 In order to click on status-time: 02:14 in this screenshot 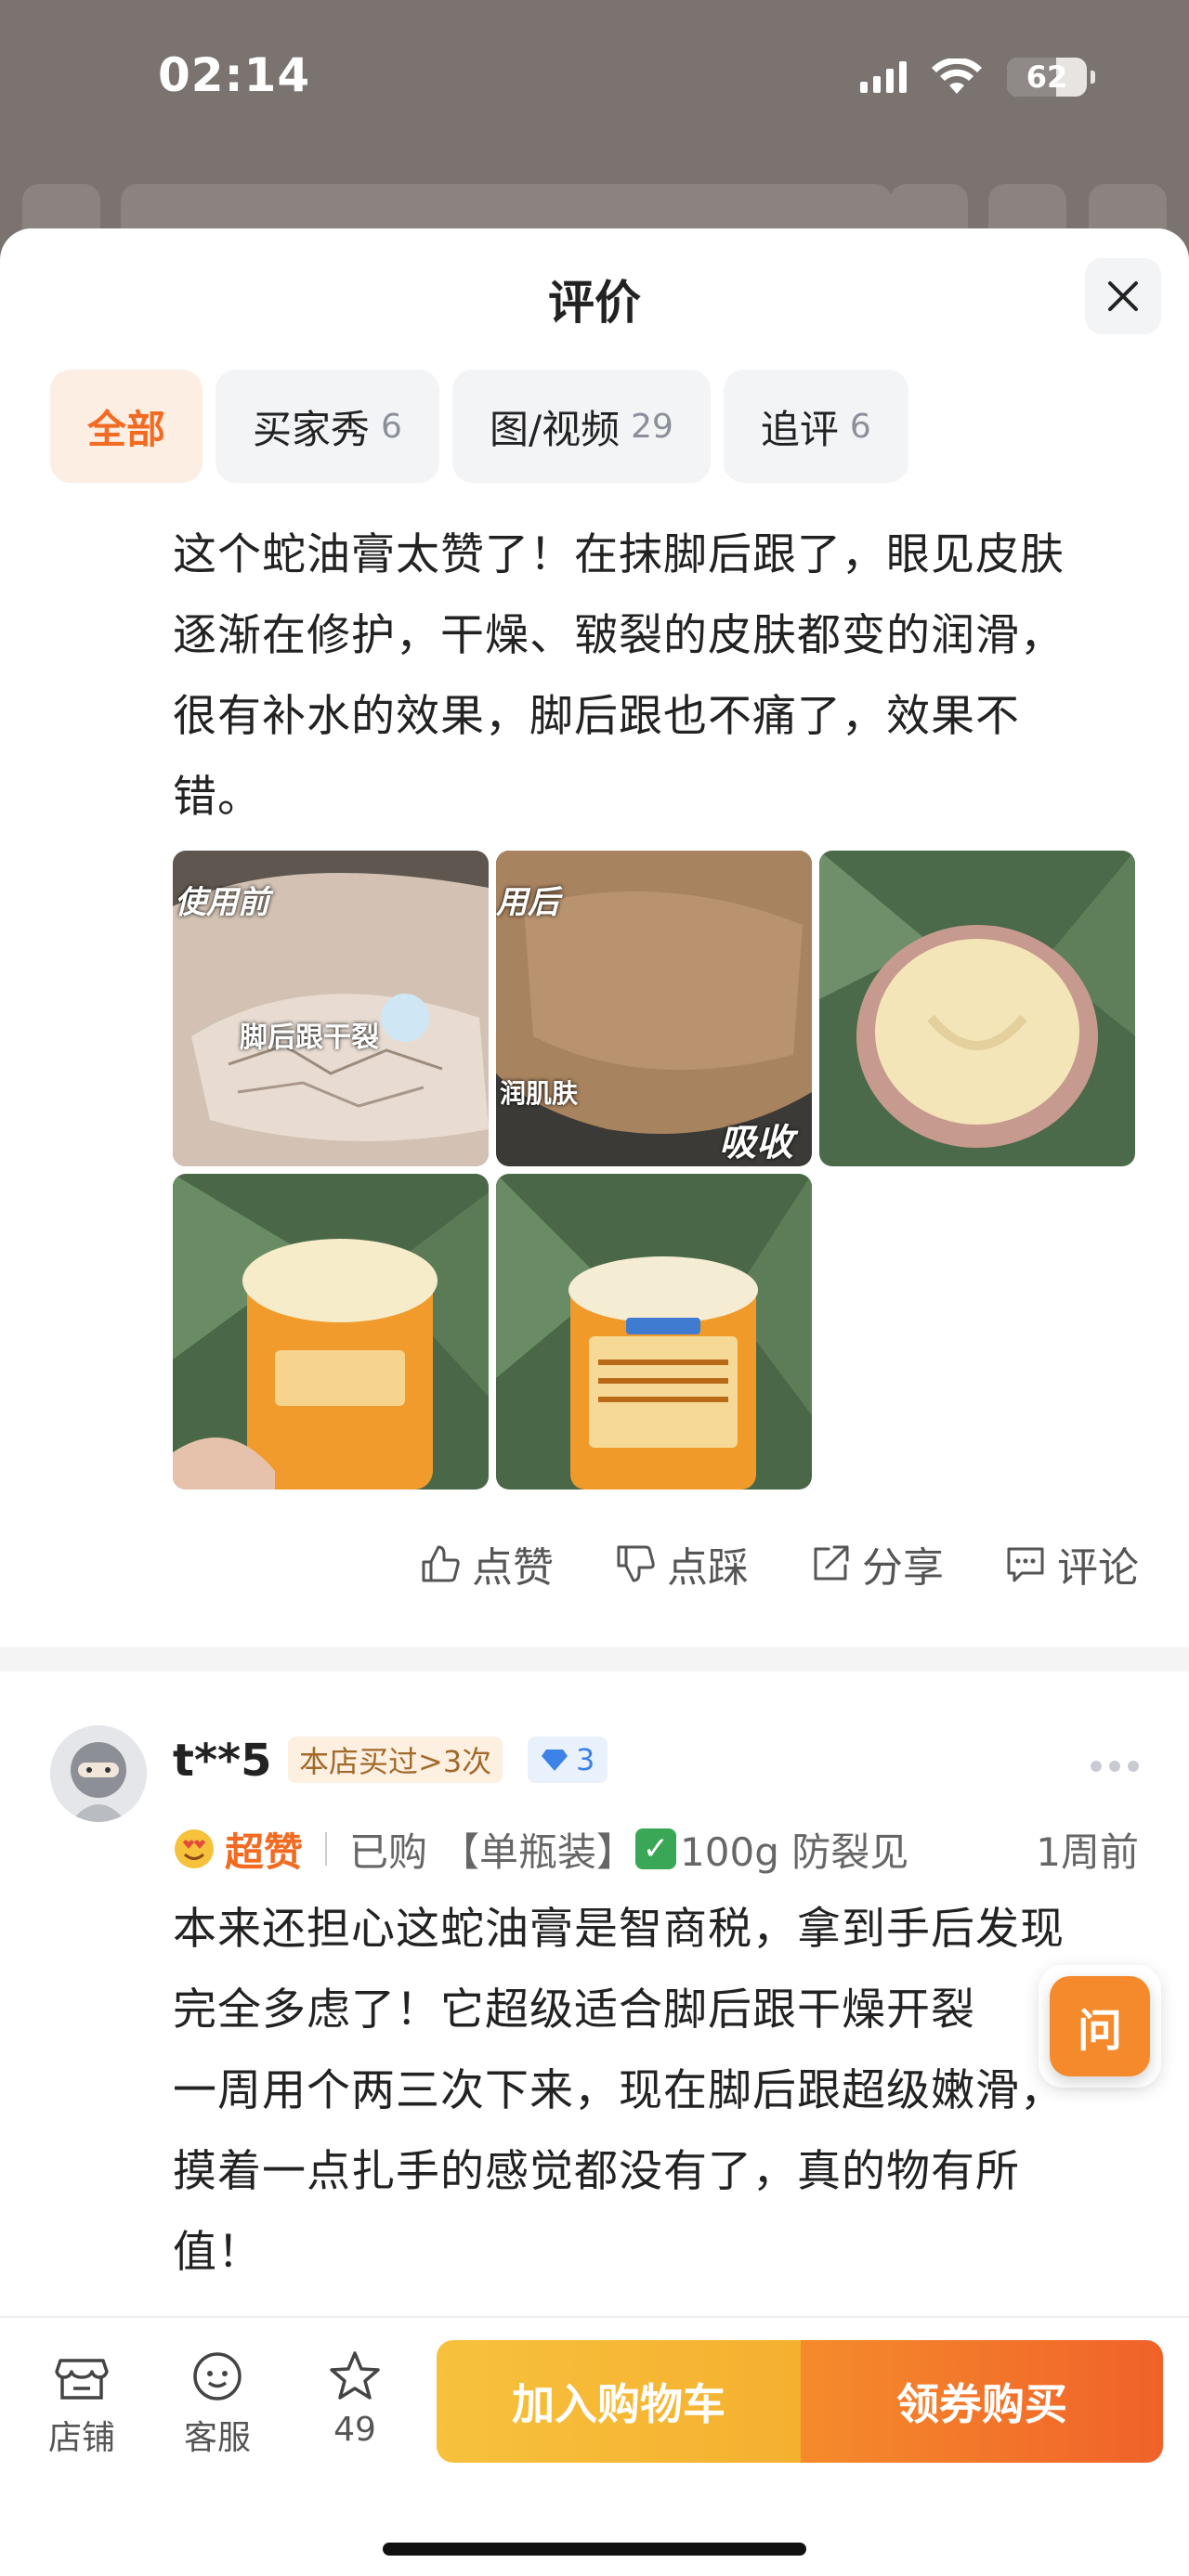, I will do `click(235, 75)`.